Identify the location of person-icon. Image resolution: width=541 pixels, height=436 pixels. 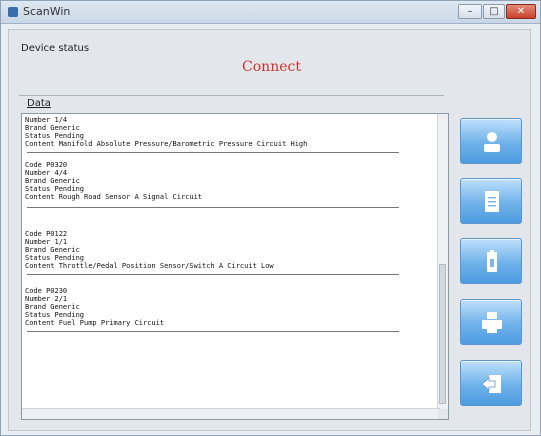
(492, 142).